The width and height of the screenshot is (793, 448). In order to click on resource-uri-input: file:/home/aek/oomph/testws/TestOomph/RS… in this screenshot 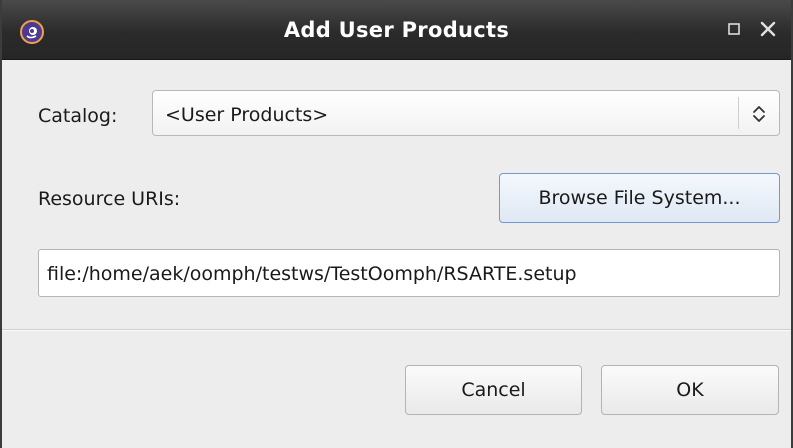, I will do `click(409, 273)`.